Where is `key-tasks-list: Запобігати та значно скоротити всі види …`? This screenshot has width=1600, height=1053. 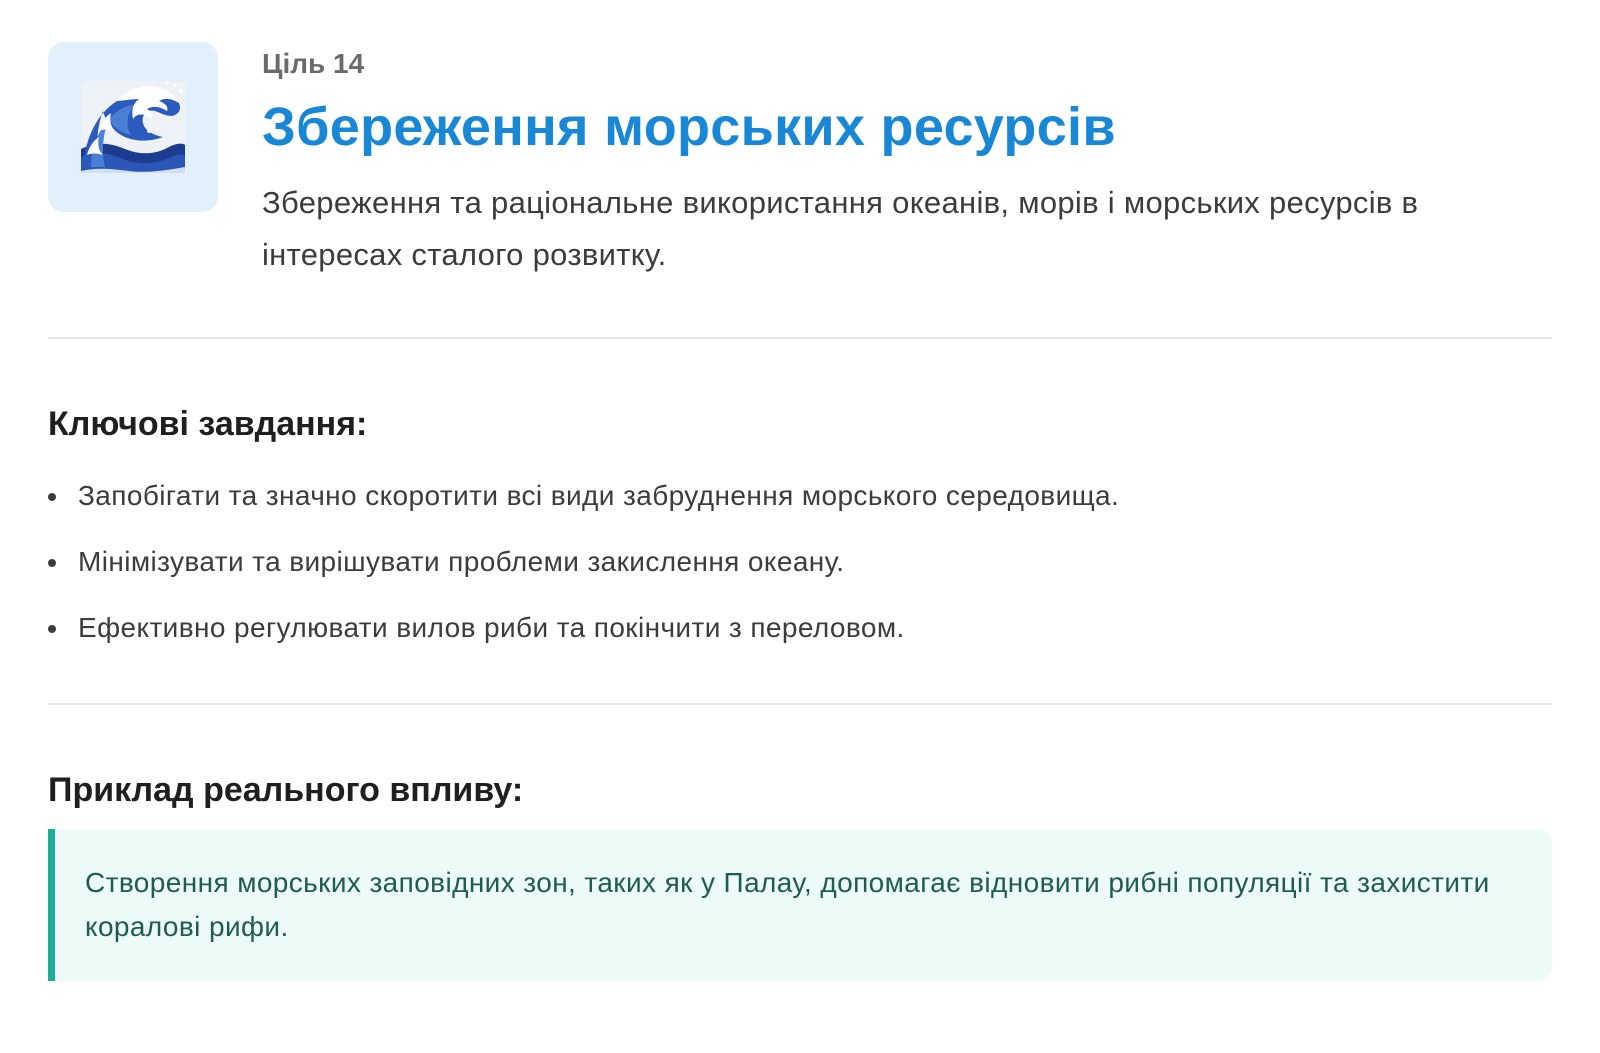
key-tasks-list: Запобігати та значно скоротити всі види … is located at coordinates (800, 562).